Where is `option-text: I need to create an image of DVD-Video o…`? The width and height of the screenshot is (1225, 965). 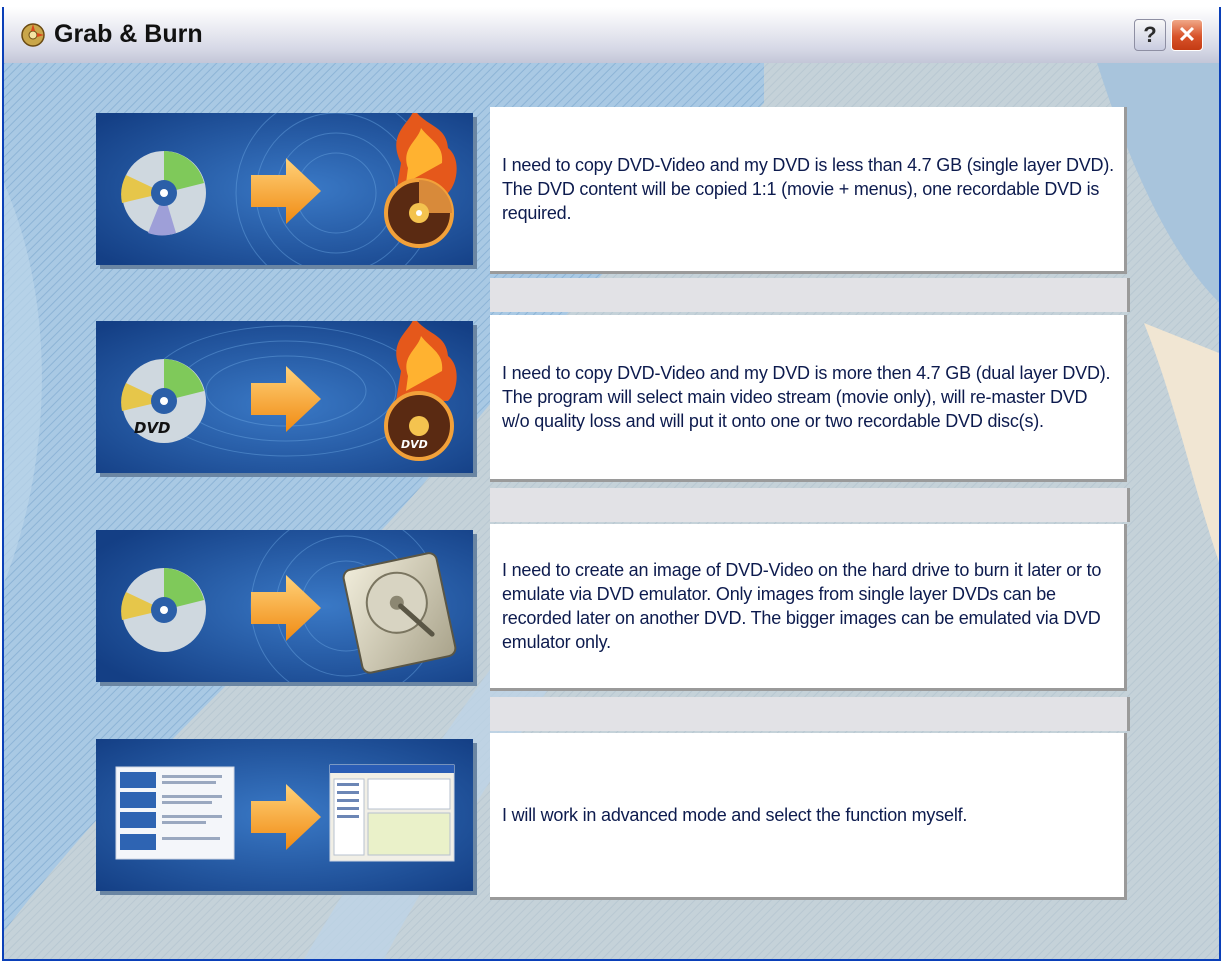
option-text: I need to create an image of DVD-Video o… is located at coordinates (802, 606).